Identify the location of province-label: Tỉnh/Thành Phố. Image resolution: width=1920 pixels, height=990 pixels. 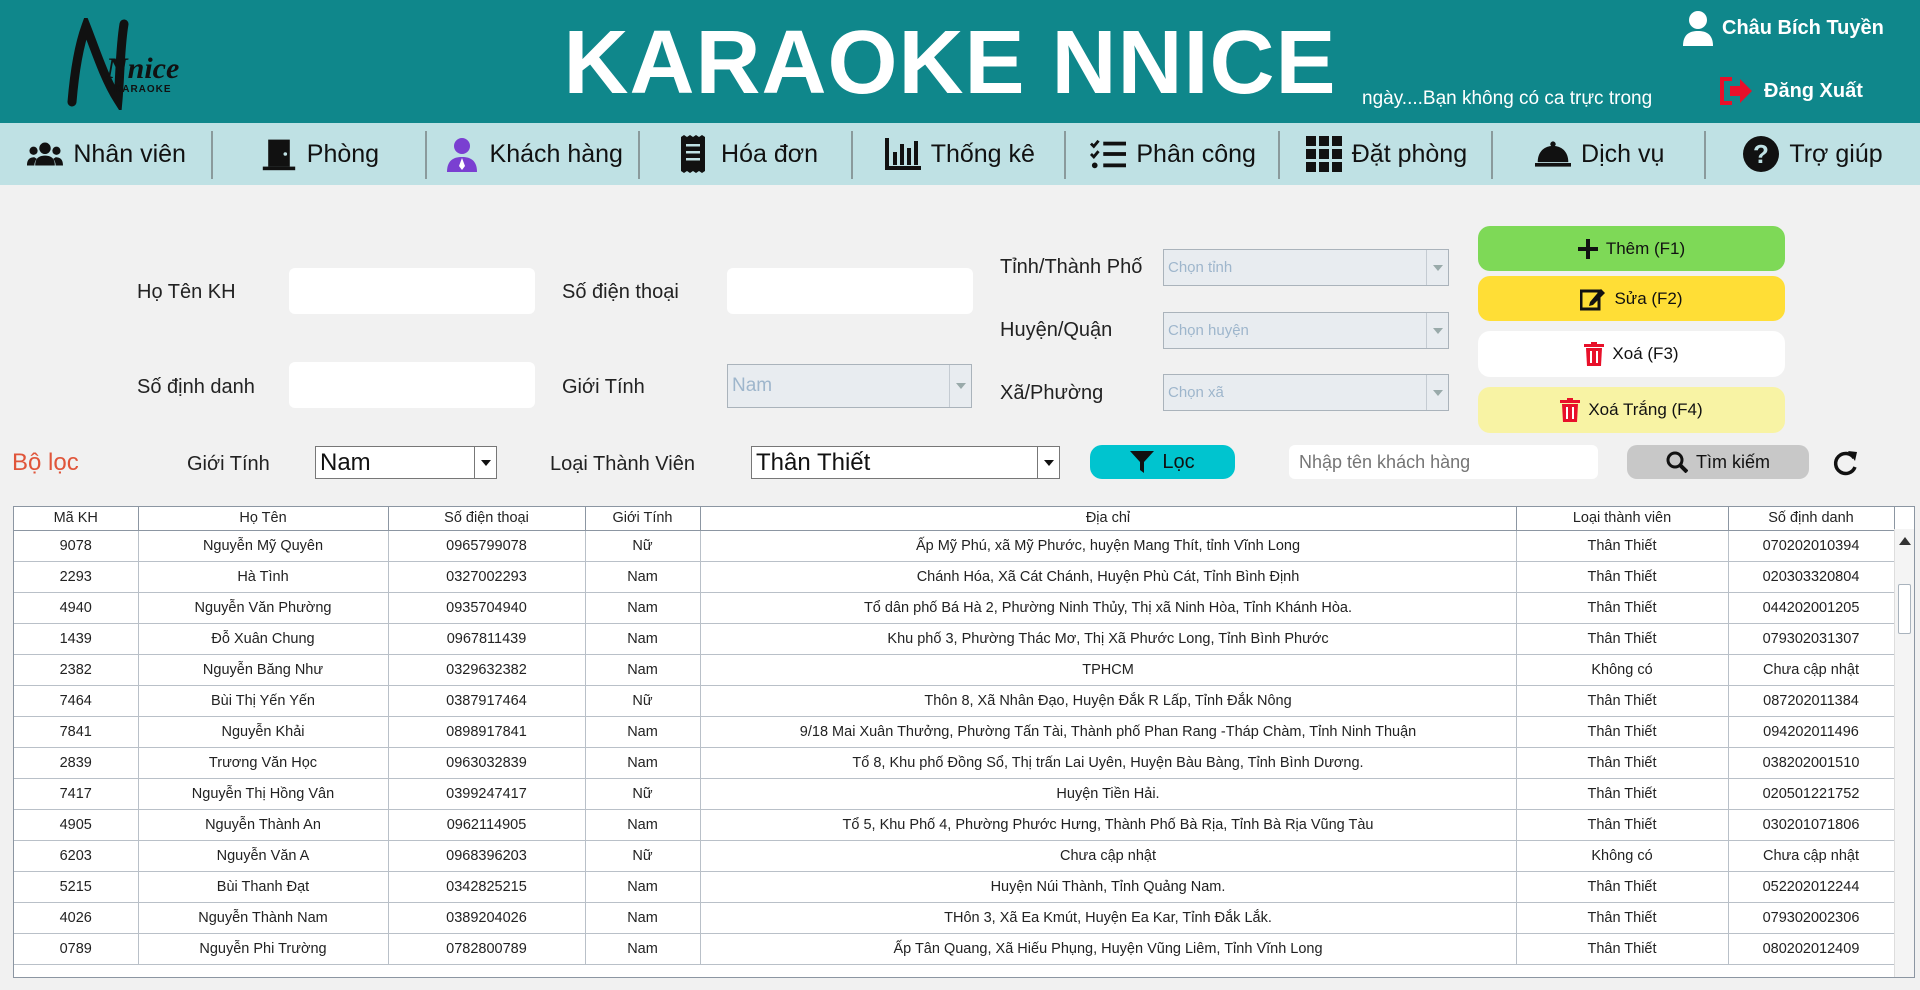
(1071, 267).